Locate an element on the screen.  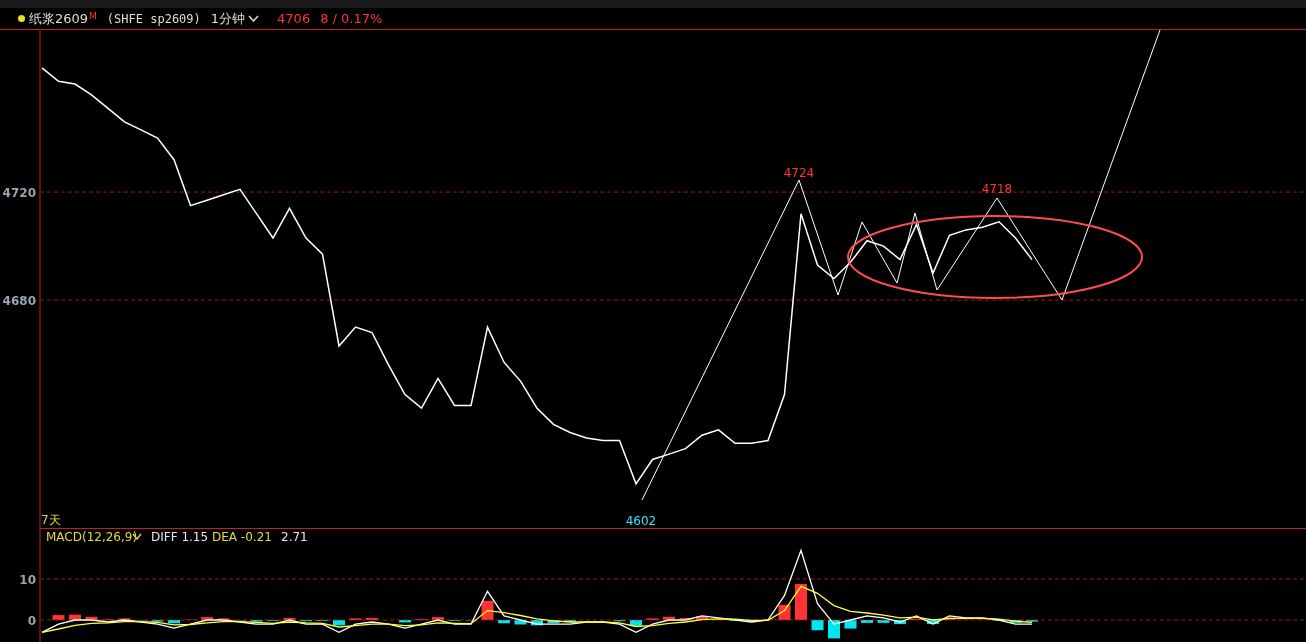
contract-name: 纸浆2609 is located at coordinates (59, 18).